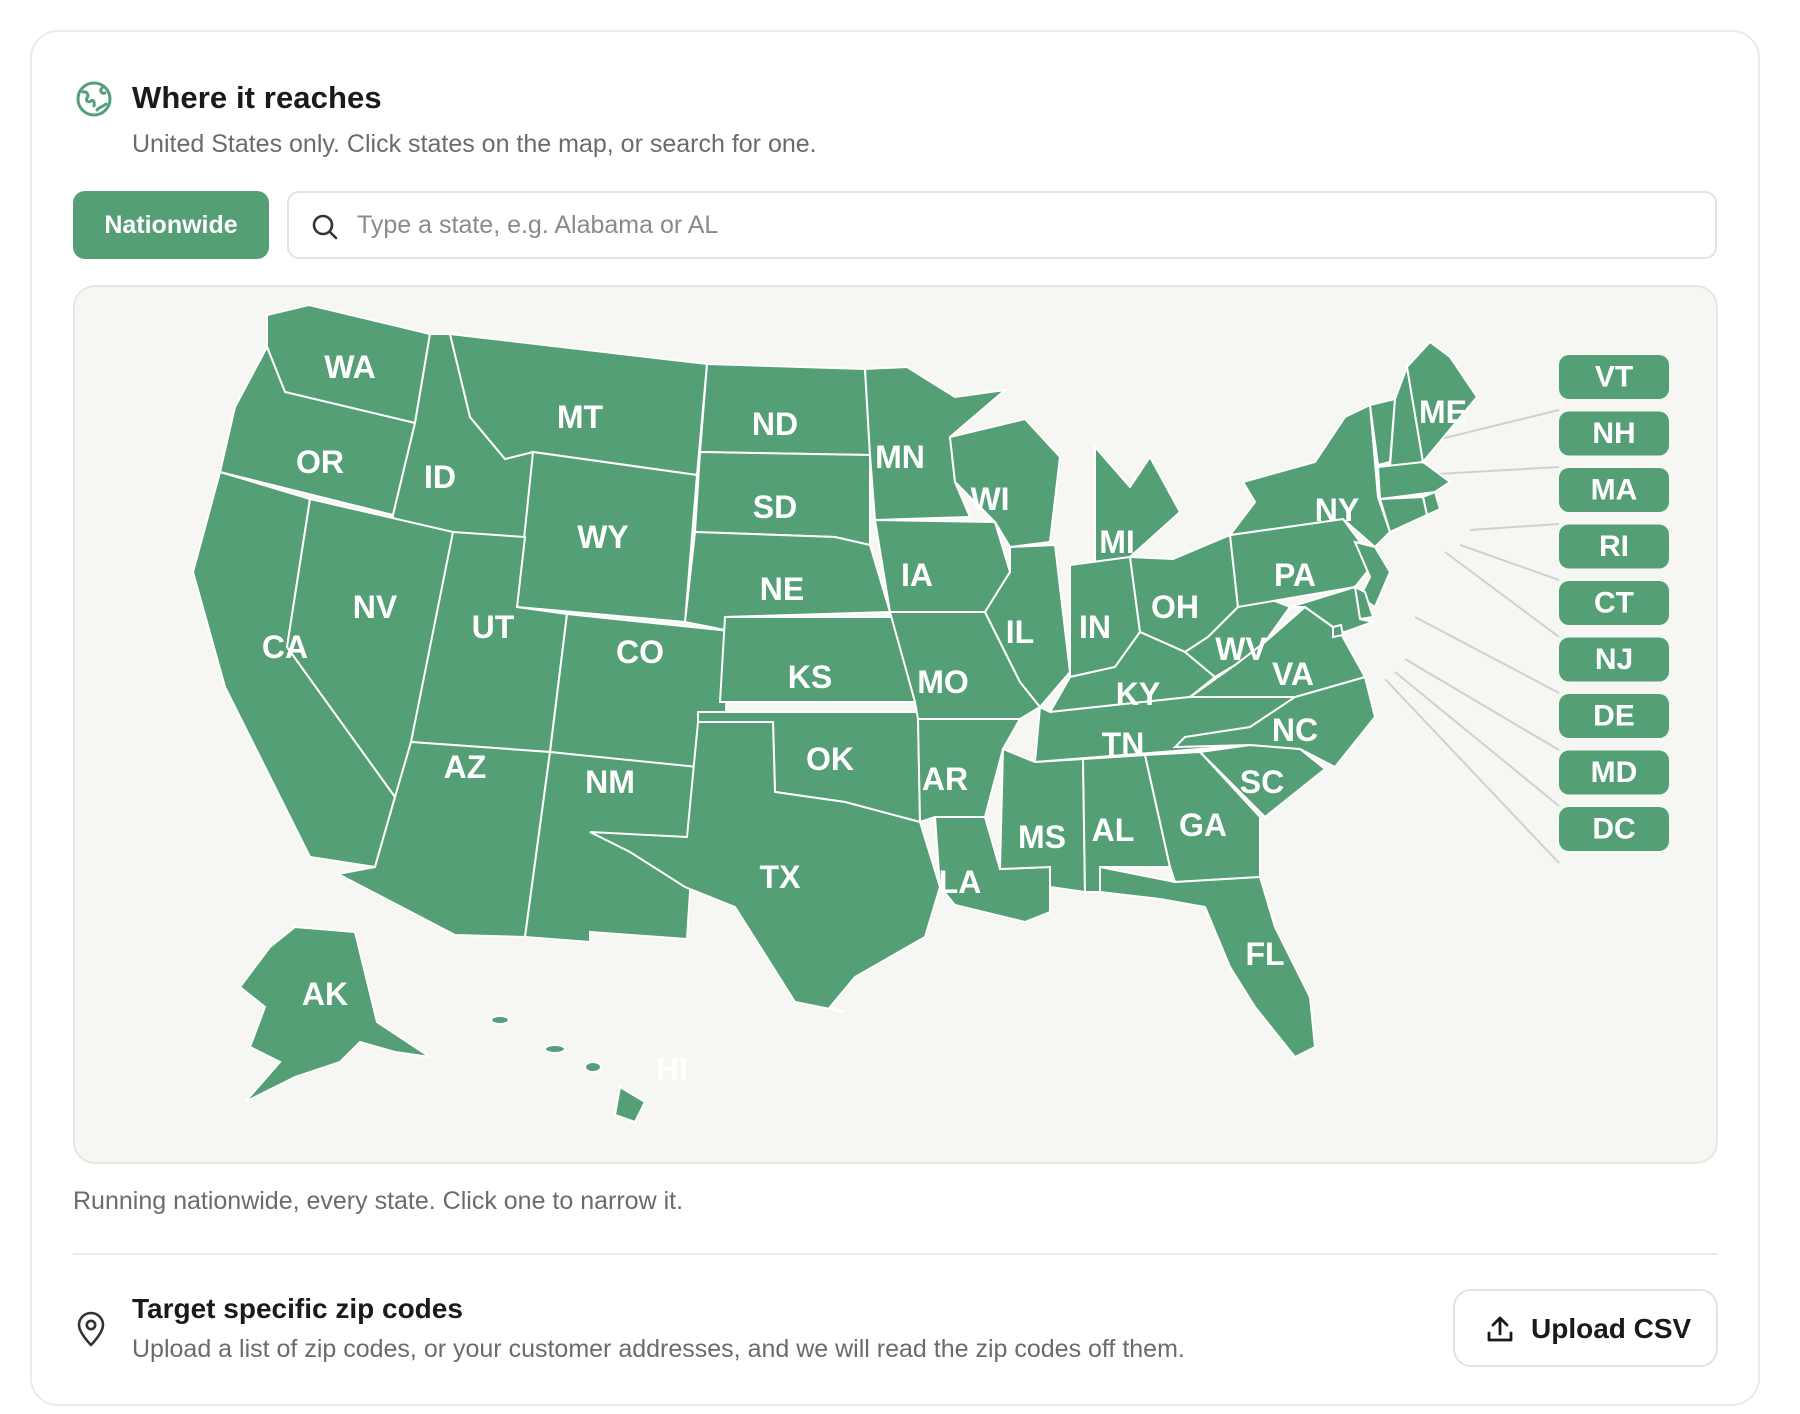  I want to click on state-label-la: LA, so click(960, 882).